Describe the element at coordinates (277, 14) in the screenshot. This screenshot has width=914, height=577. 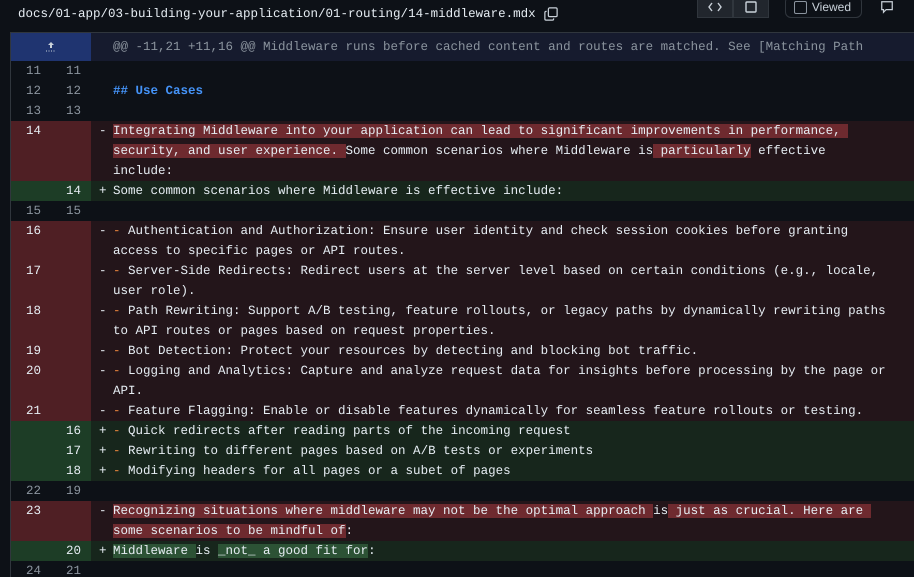
I see `file-path: docs/01-app/03-building-your-application/01-routing/14-middleware.mdx` at that location.